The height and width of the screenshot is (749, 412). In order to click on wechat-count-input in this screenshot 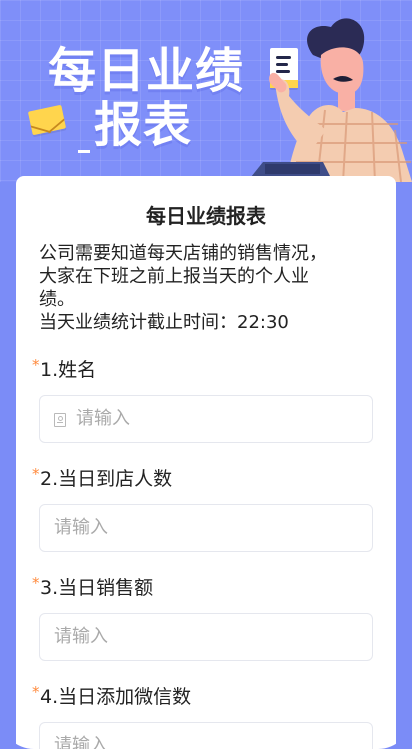, I will do `click(213, 736)`.